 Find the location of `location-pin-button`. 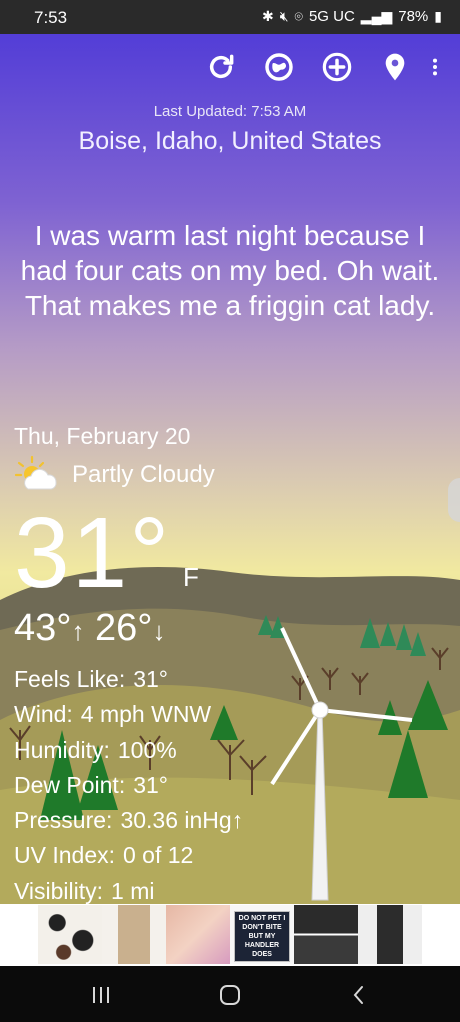

location-pin-button is located at coordinates (395, 67).